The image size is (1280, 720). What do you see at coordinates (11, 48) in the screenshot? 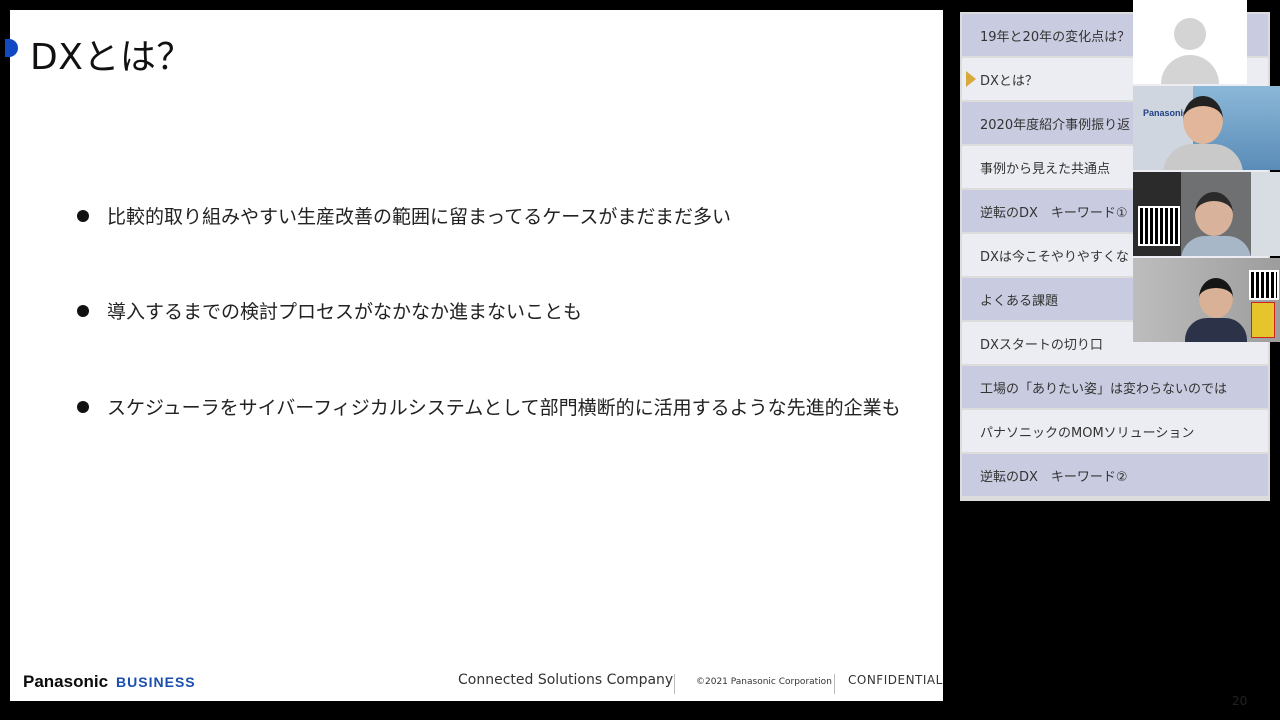
I see `title-marker` at bounding box center [11, 48].